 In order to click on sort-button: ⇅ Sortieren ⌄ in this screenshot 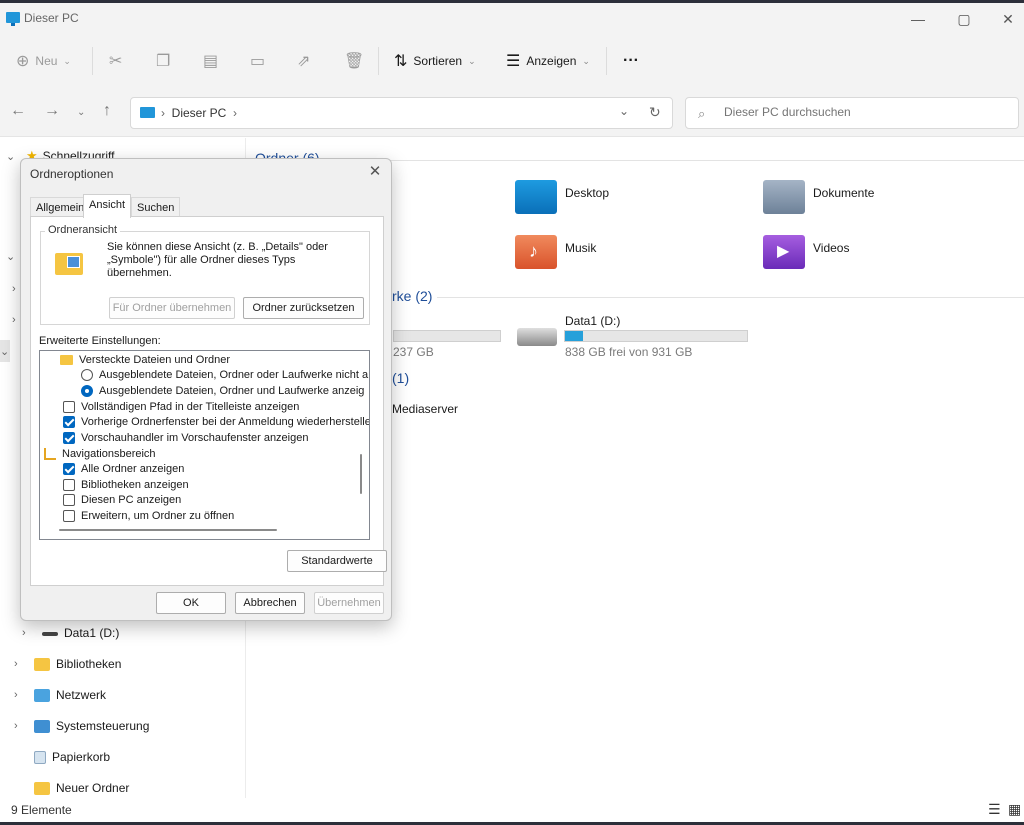, I will do `click(435, 61)`.